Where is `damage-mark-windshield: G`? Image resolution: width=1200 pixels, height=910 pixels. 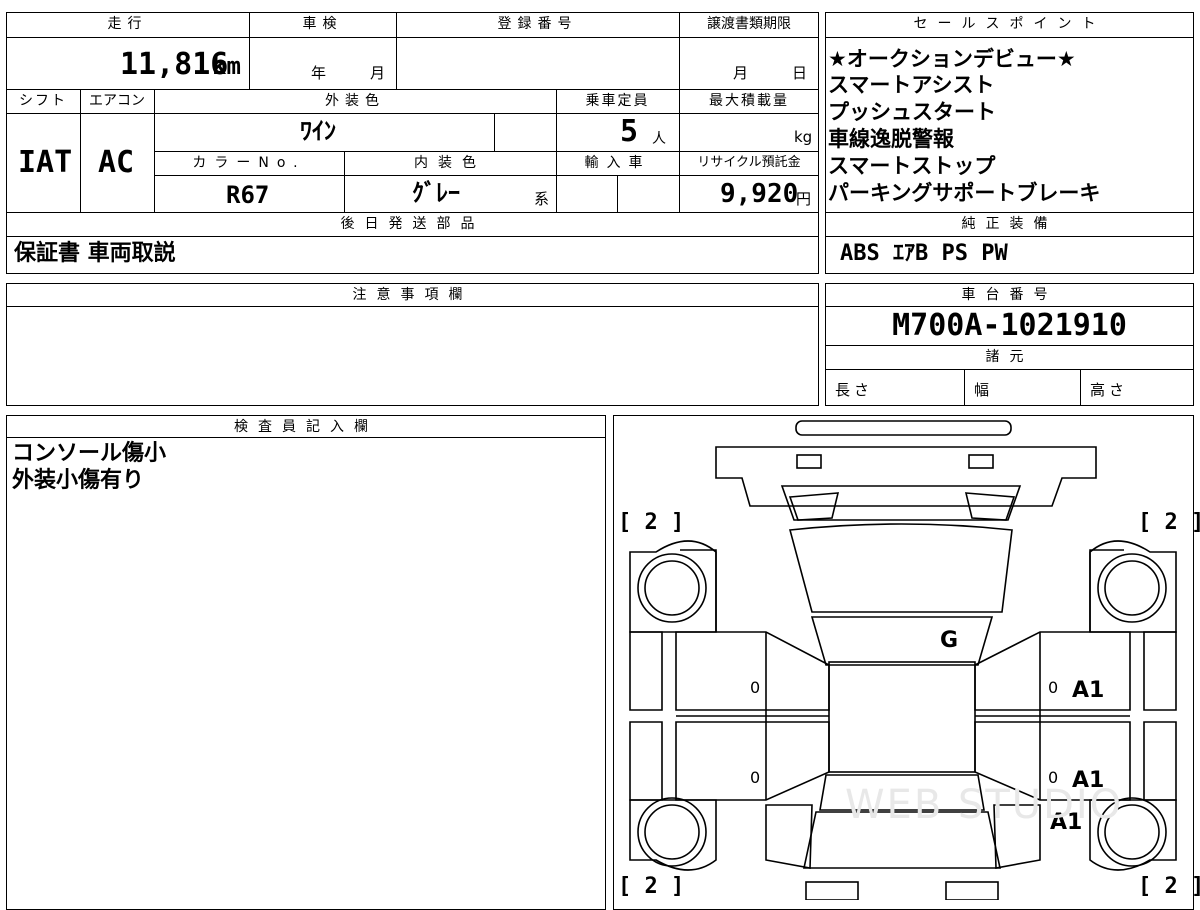
damage-mark-windshield: G is located at coordinates (949, 640).